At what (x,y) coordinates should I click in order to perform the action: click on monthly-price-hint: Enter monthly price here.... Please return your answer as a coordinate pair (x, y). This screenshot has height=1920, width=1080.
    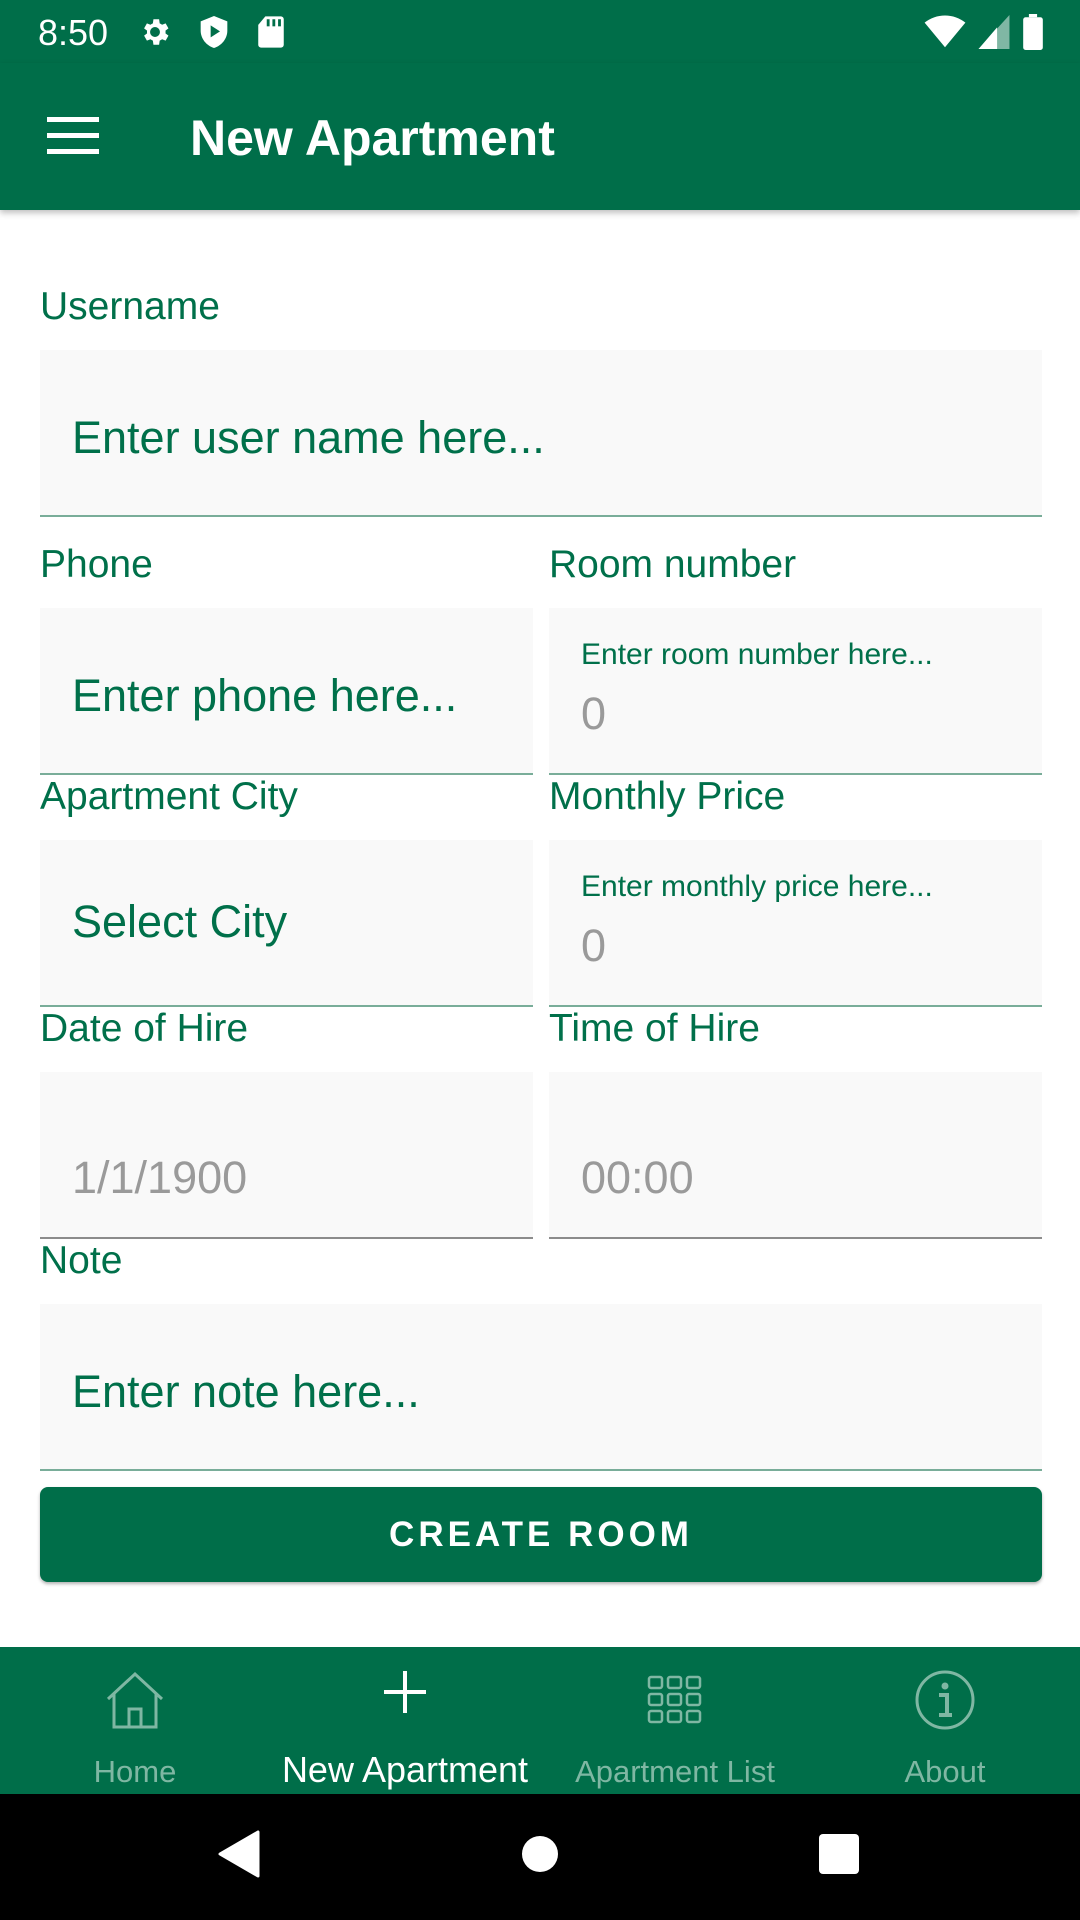
    Looking at the image, I should click on (757, 886).